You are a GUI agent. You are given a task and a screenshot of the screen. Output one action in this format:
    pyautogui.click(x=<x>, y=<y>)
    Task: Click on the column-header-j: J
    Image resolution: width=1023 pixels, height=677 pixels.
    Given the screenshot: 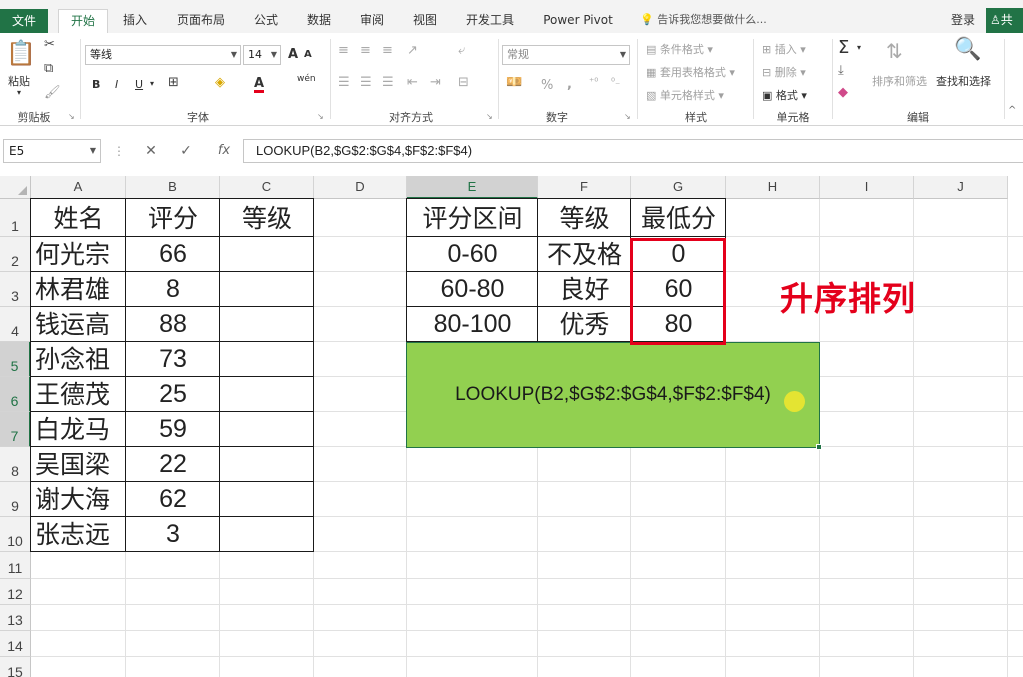 What is the action you would take?
    pyautogui.click(x=961, y=187)
    